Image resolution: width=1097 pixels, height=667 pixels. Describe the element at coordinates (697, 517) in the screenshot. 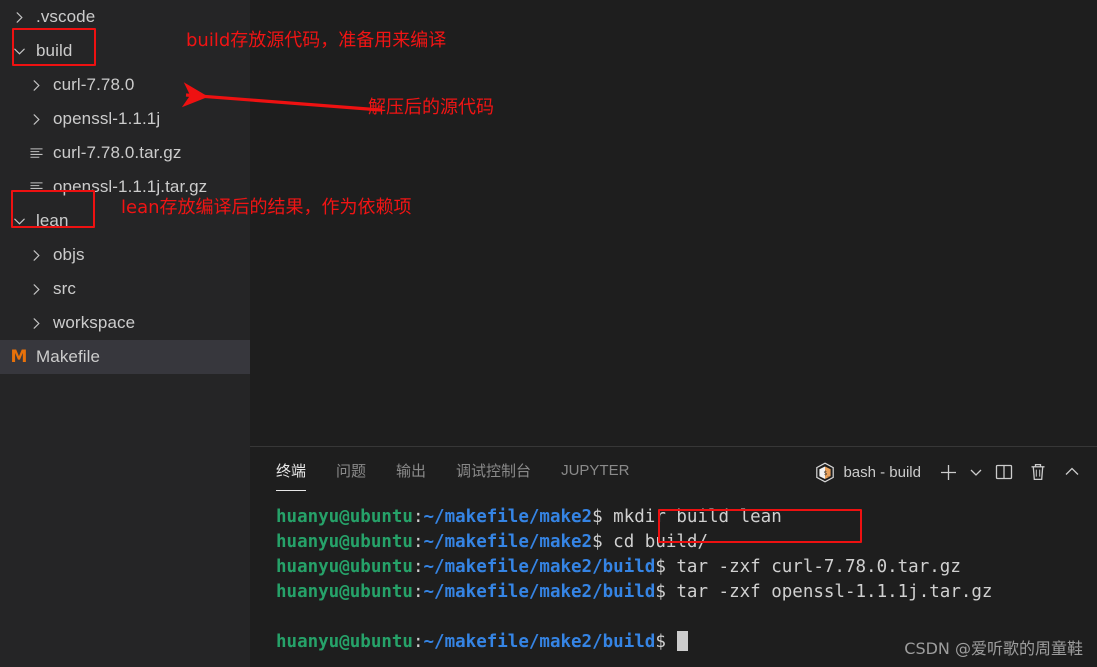

I see `terminal-command: mkdir build lean` at that location.